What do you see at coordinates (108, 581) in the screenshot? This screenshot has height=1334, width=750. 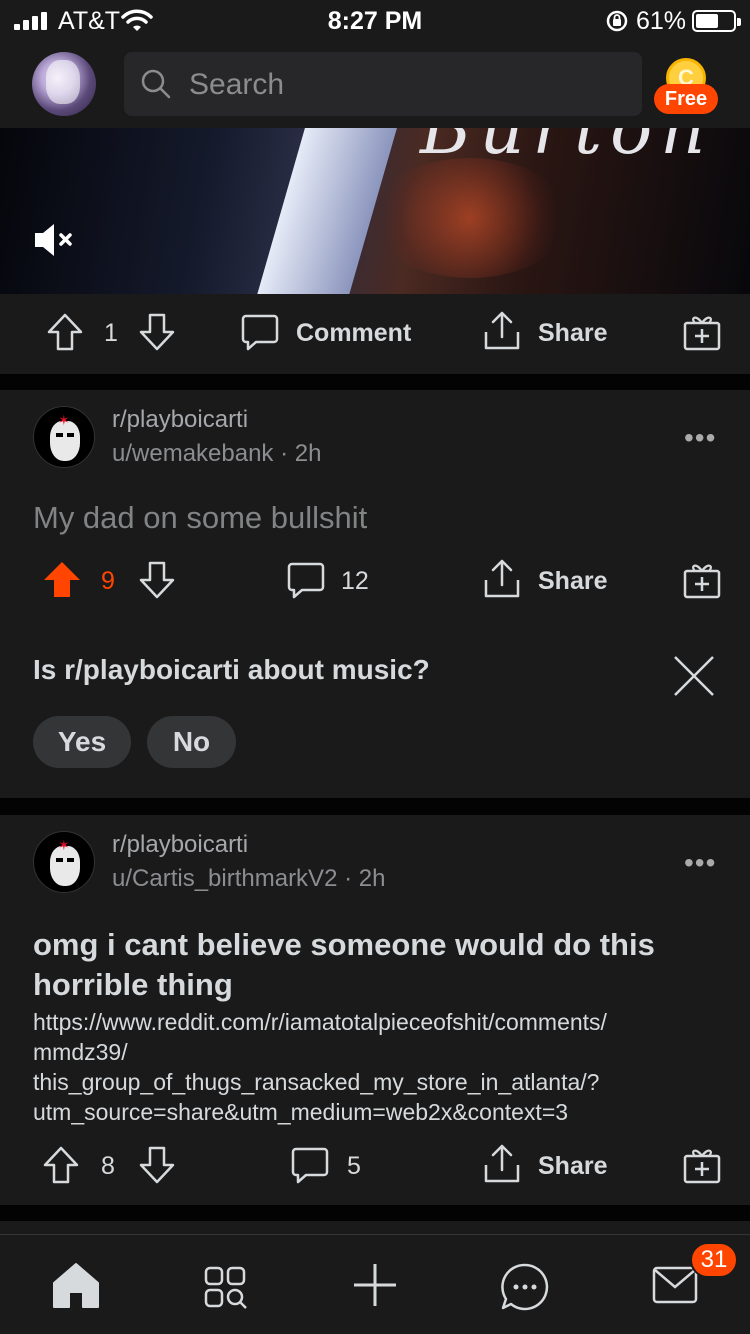 I see `vote-count: 9` at bounding box center [108, 581].